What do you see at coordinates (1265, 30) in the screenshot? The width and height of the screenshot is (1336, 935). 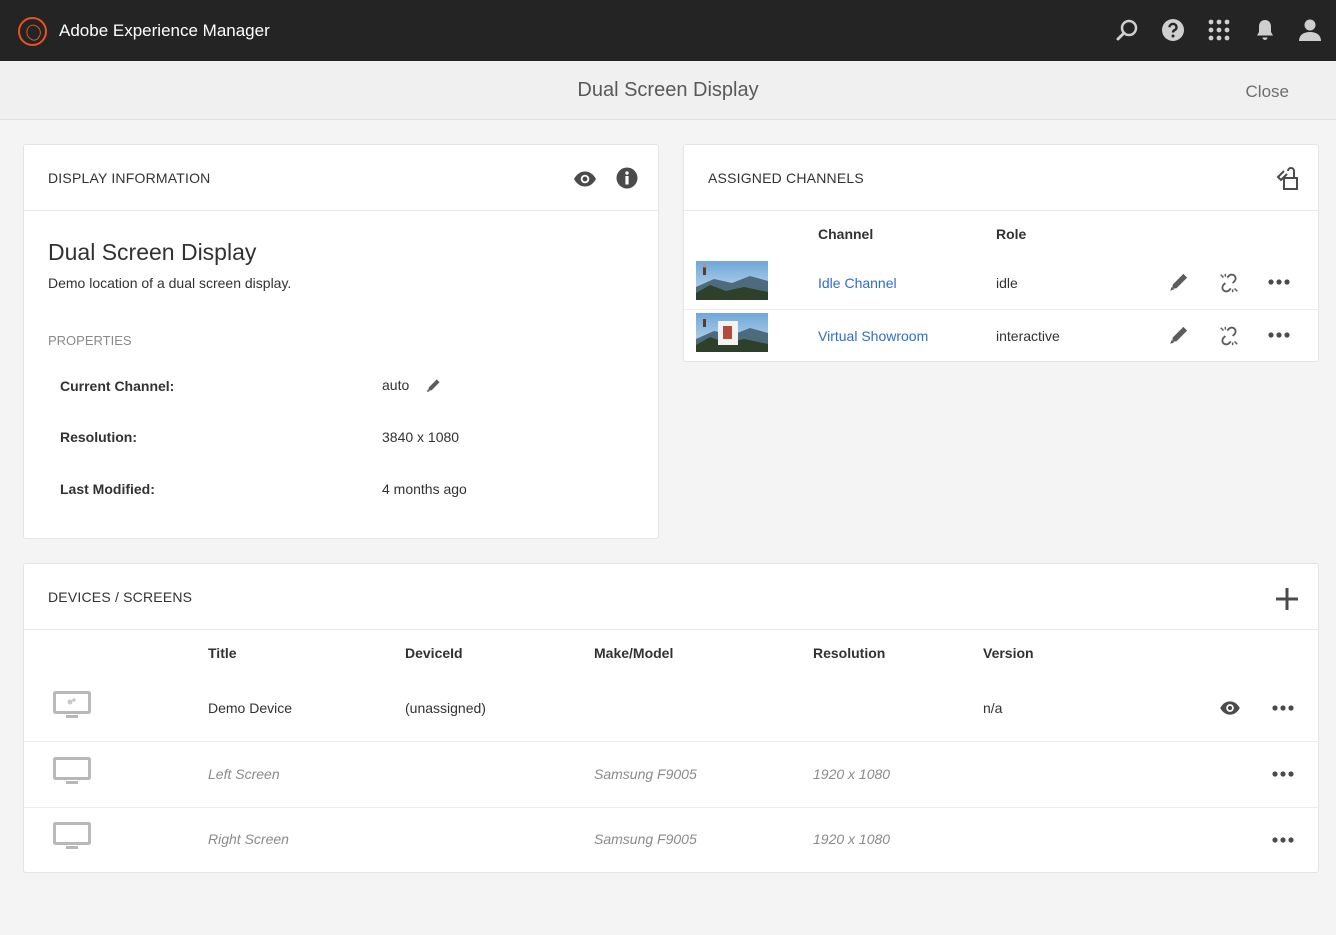 I see `notifications-bell-icon` at bounding box center [1265, 30].